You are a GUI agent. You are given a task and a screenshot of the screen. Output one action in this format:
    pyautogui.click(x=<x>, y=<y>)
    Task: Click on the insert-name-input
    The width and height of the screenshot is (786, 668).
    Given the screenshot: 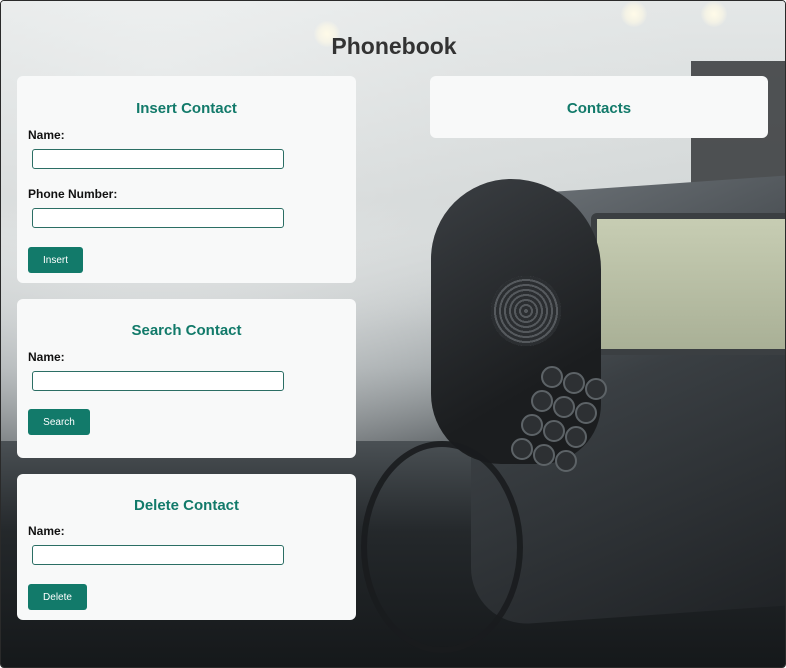 What is the action you would take?
    pyautogui.click(x=158, y=159)
    